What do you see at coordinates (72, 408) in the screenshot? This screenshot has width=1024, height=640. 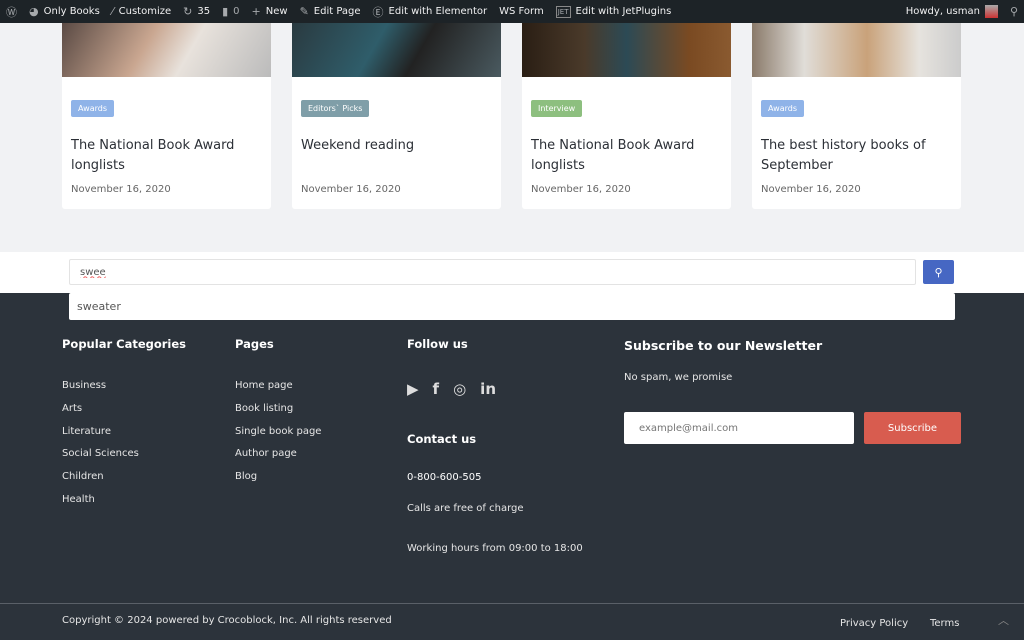 I see `category-link: Arts` at bounding box center [72, 408].